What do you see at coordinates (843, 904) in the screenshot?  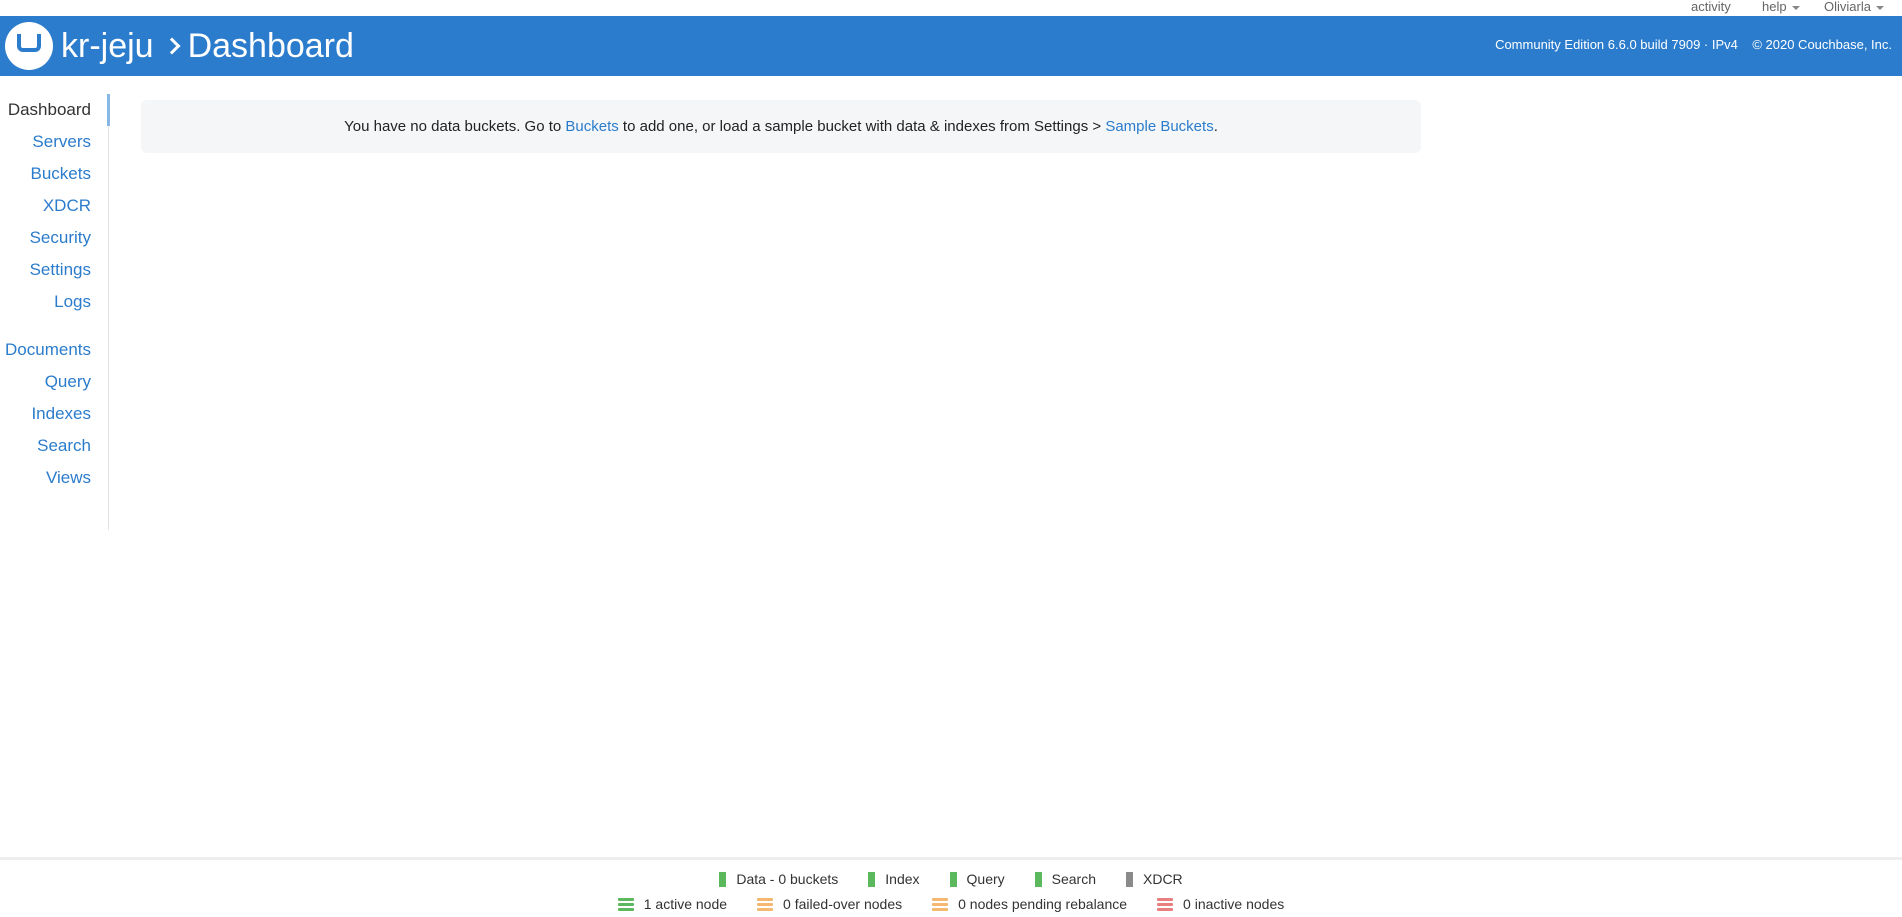 I see `node-status-label: 0 failed-over nodes` at bounding box center [843, 904].